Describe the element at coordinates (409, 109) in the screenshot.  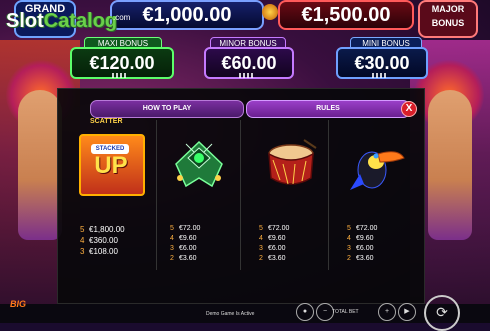
I see `close-button: X` at that location.